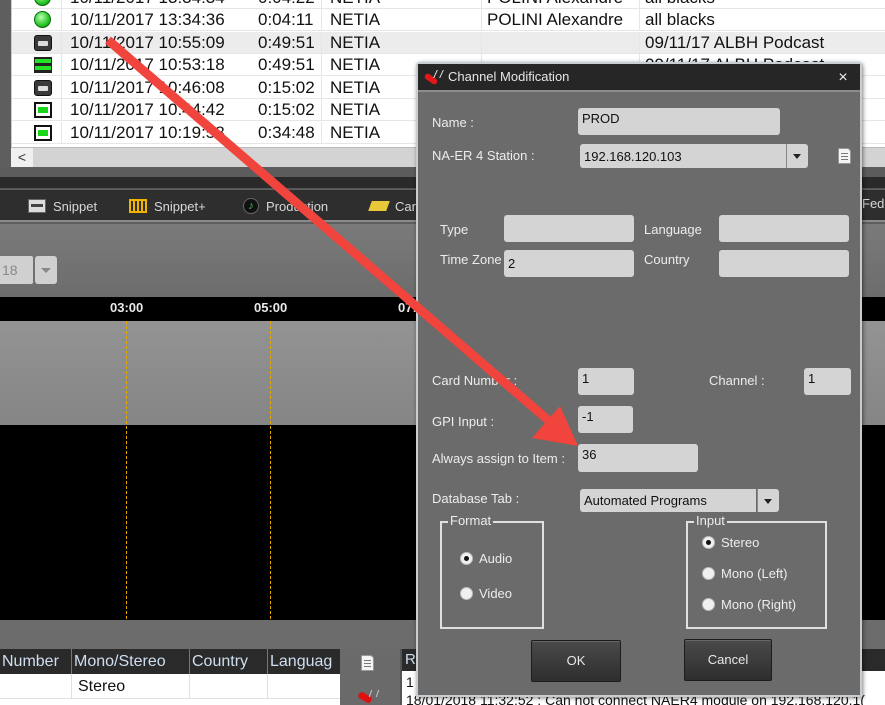 The image size is (885, 705). Describe the element at coordinates (710, 520) in the screenshot. I see `input-group-label: Input` at that location.